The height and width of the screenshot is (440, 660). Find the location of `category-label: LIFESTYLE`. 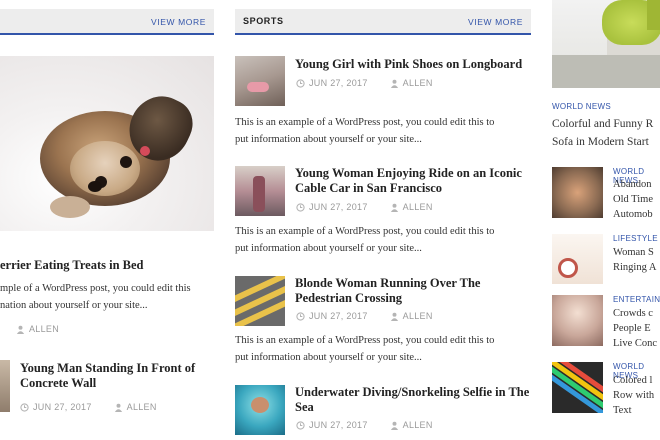

category-label: LIFESTYLE is located at coordinates (635, 238).